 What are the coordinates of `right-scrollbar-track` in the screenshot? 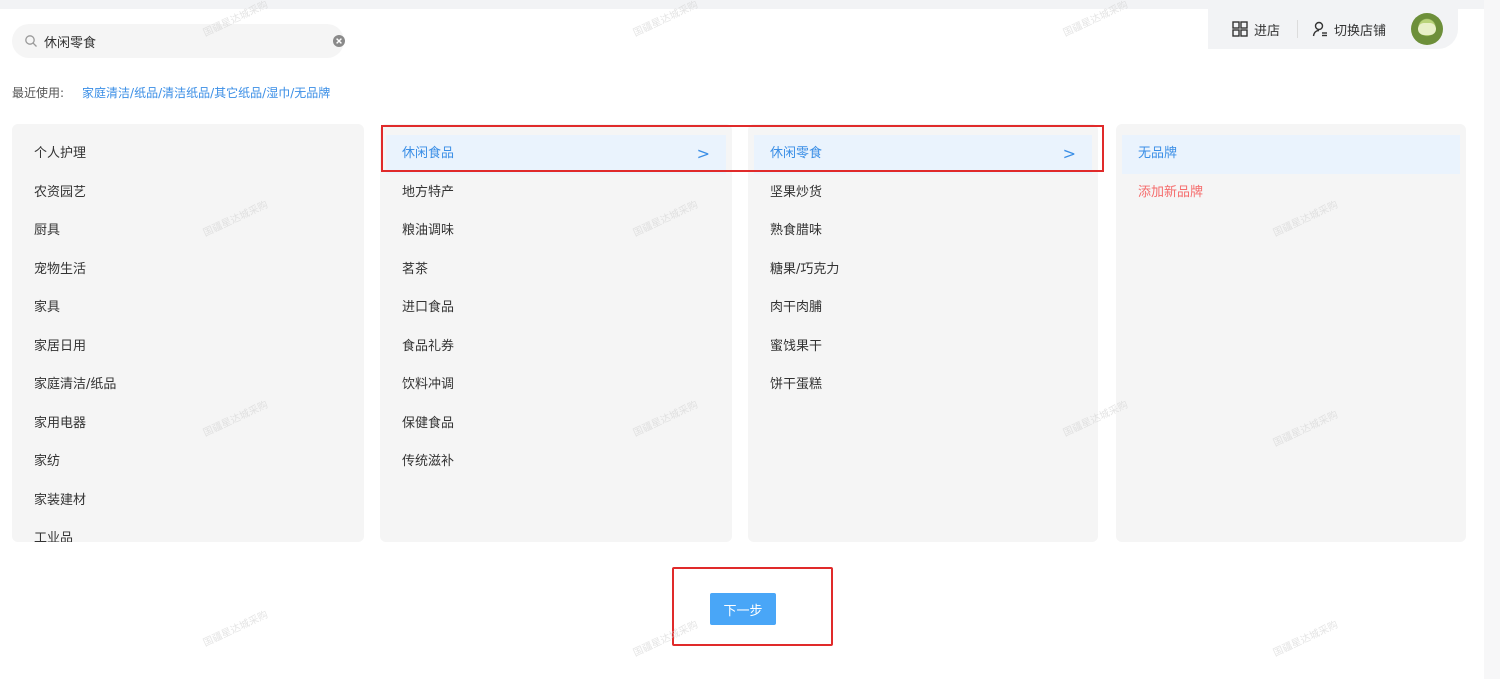 It's located at (1492, 339).